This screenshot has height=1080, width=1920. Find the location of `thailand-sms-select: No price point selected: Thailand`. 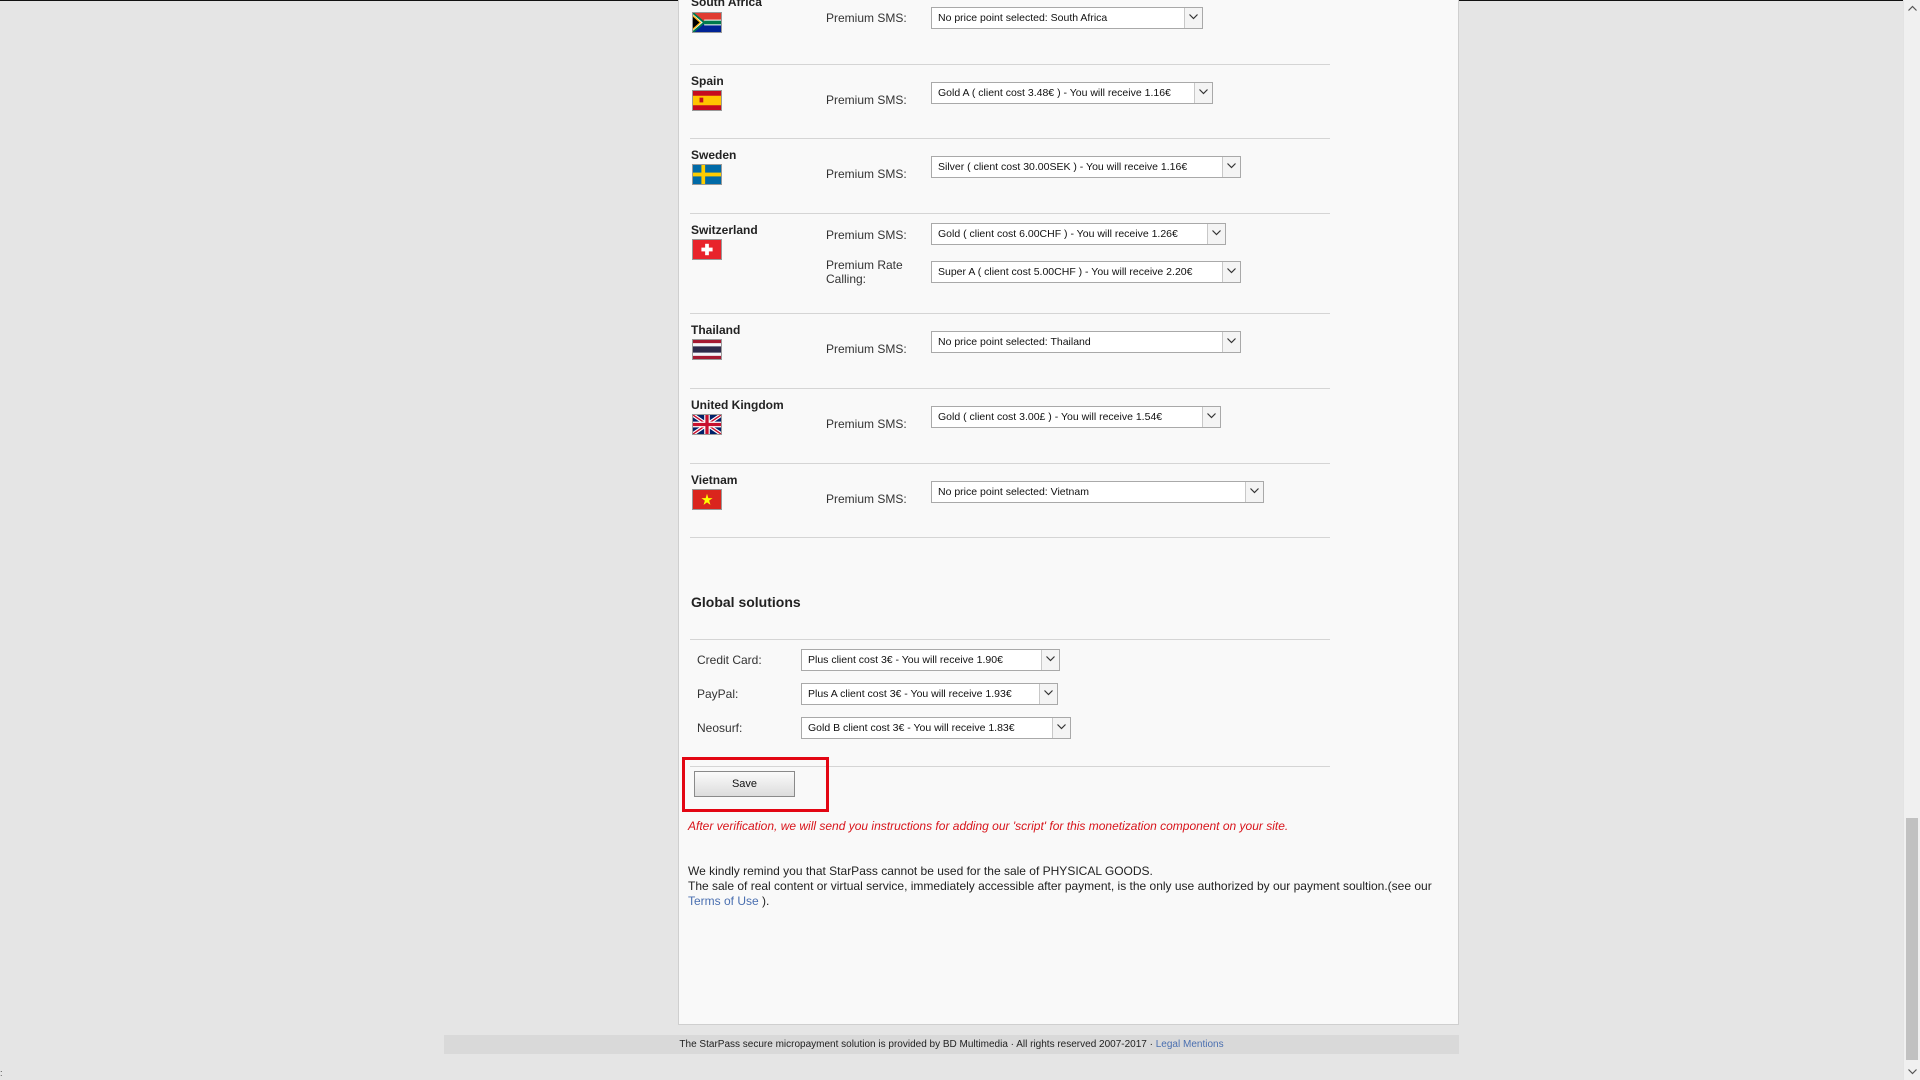

thailand-sms-select: No price point selected: Thailand is located at coordinates (1086, 342).